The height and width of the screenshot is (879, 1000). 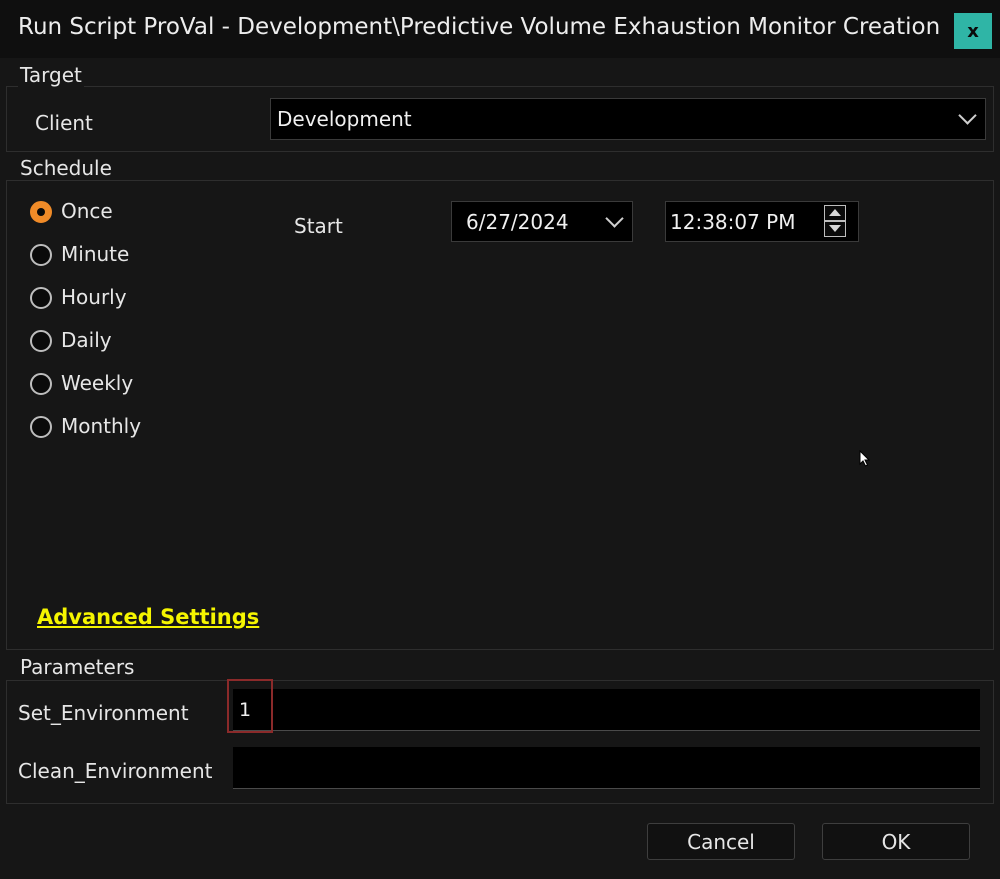 I want to click on focus-highlight, so click(x=250, y=706).